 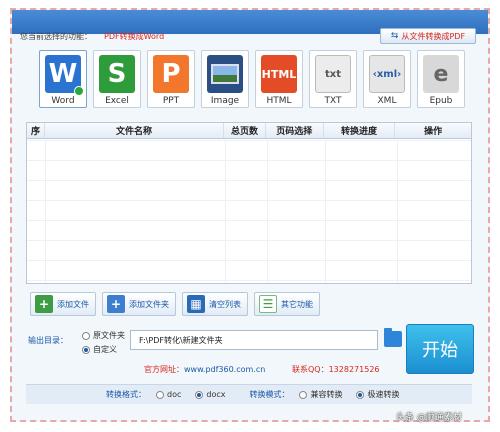 I want to click on excel-icon: S, so click(x=117, y=74).